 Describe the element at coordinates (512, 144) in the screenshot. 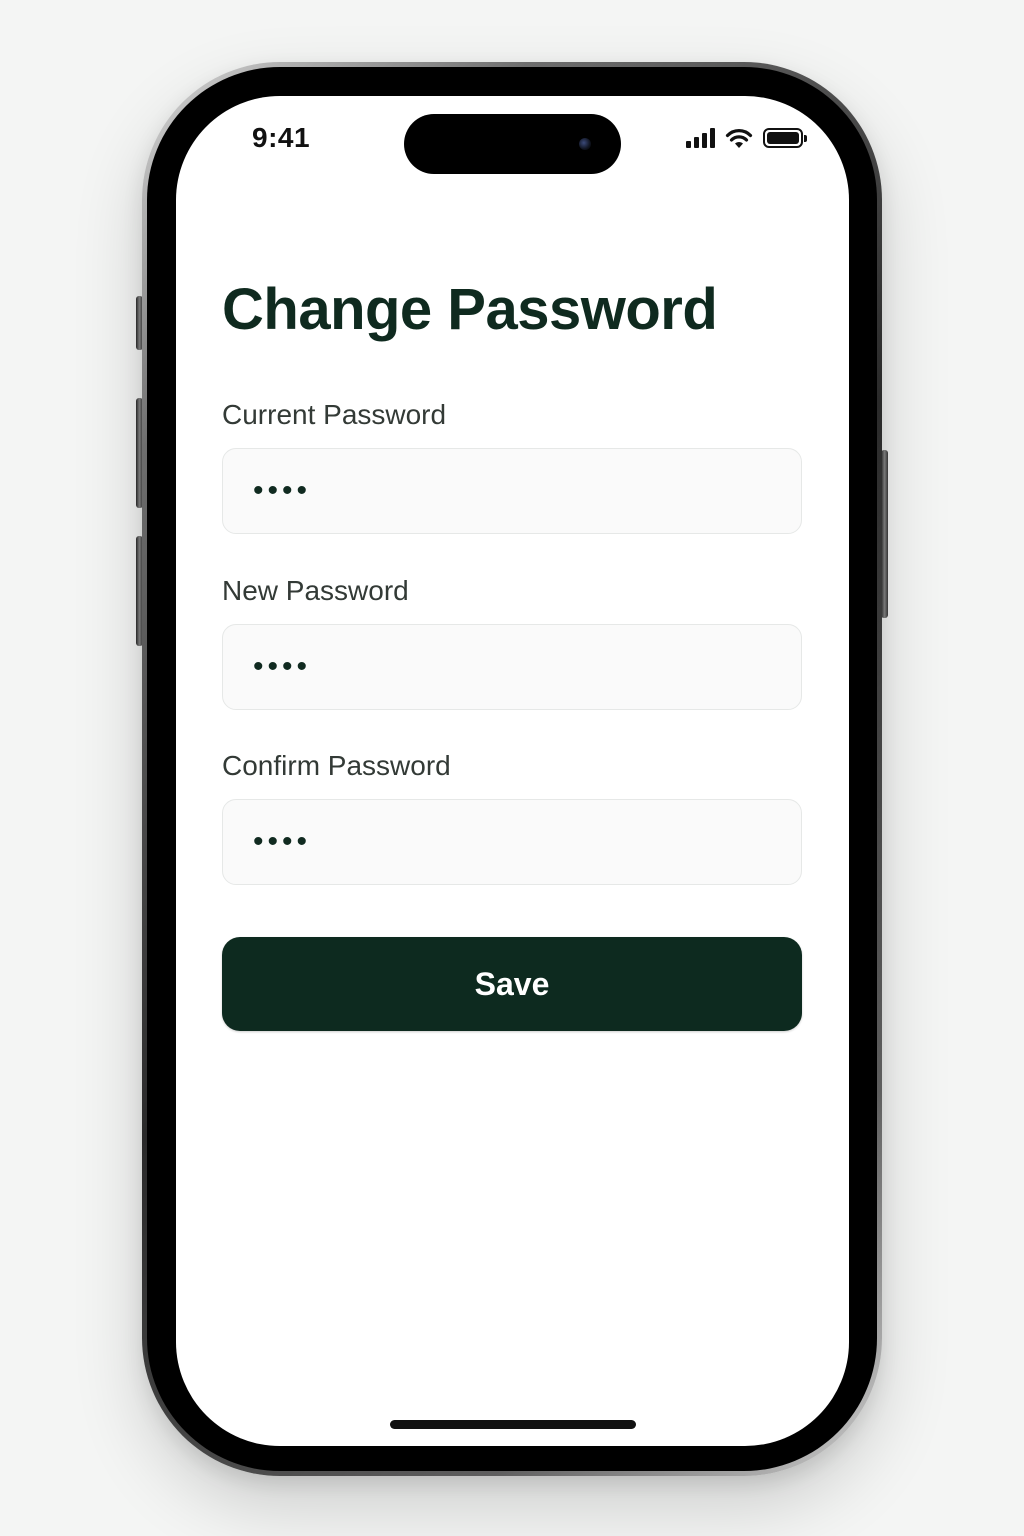

I see `dynamic-island` at that location.